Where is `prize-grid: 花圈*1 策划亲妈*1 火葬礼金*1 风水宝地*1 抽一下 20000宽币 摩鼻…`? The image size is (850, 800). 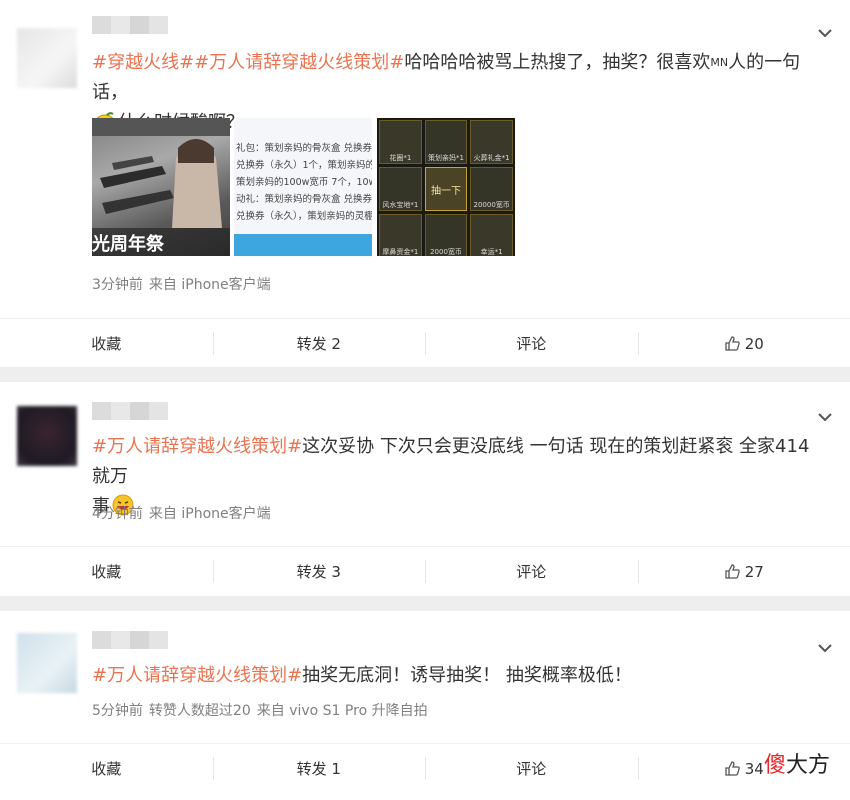
prize-grid: 花圈*1 策划亲妈*1 火葬礼金*1 风水宝地*1 抽一下 20000宽币 摩鼻… is located at coordinates (446, 188).